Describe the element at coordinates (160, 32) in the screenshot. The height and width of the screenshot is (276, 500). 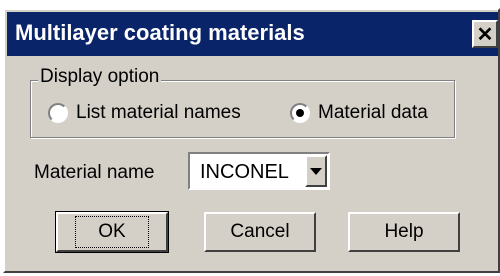
I see `window-title: Multilayer coating materials` at that location.